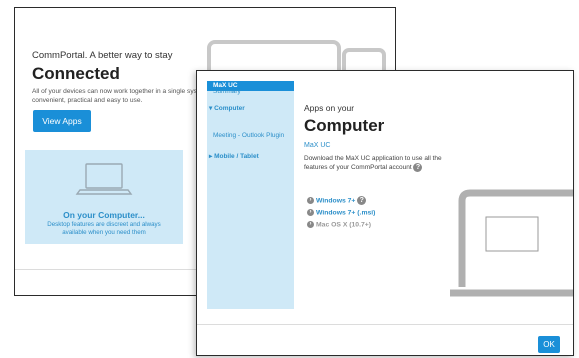  What do you see at coordinates (385, 324) in the screenshot?
I see `footer-divider` at bounding box center [385, 324].